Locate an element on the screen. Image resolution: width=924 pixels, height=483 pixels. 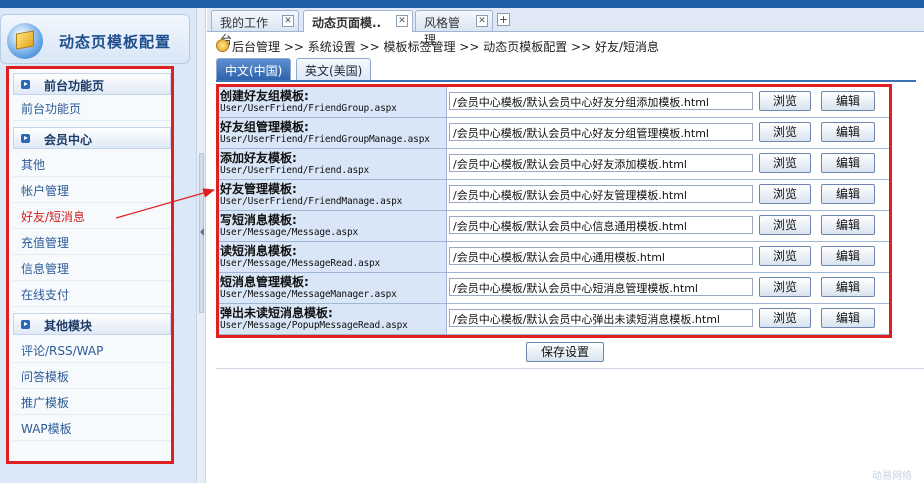
tab-bar: 我的工作台 ✕ 动态页面模.. ✕ 风格管理 ✕ + is located at coordinates (565, 27).